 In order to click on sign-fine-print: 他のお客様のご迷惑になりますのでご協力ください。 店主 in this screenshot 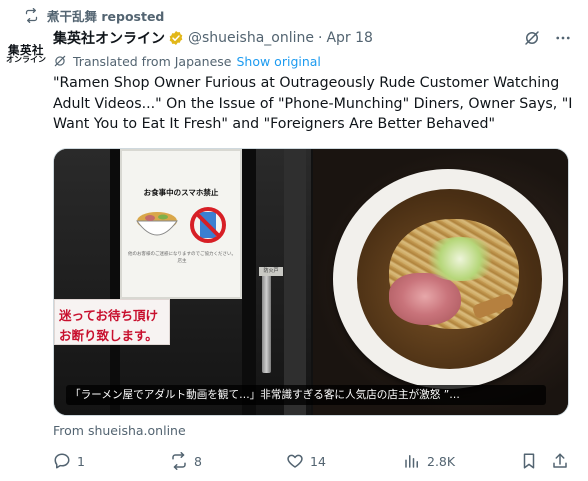, I will do `click(182, 258)`.